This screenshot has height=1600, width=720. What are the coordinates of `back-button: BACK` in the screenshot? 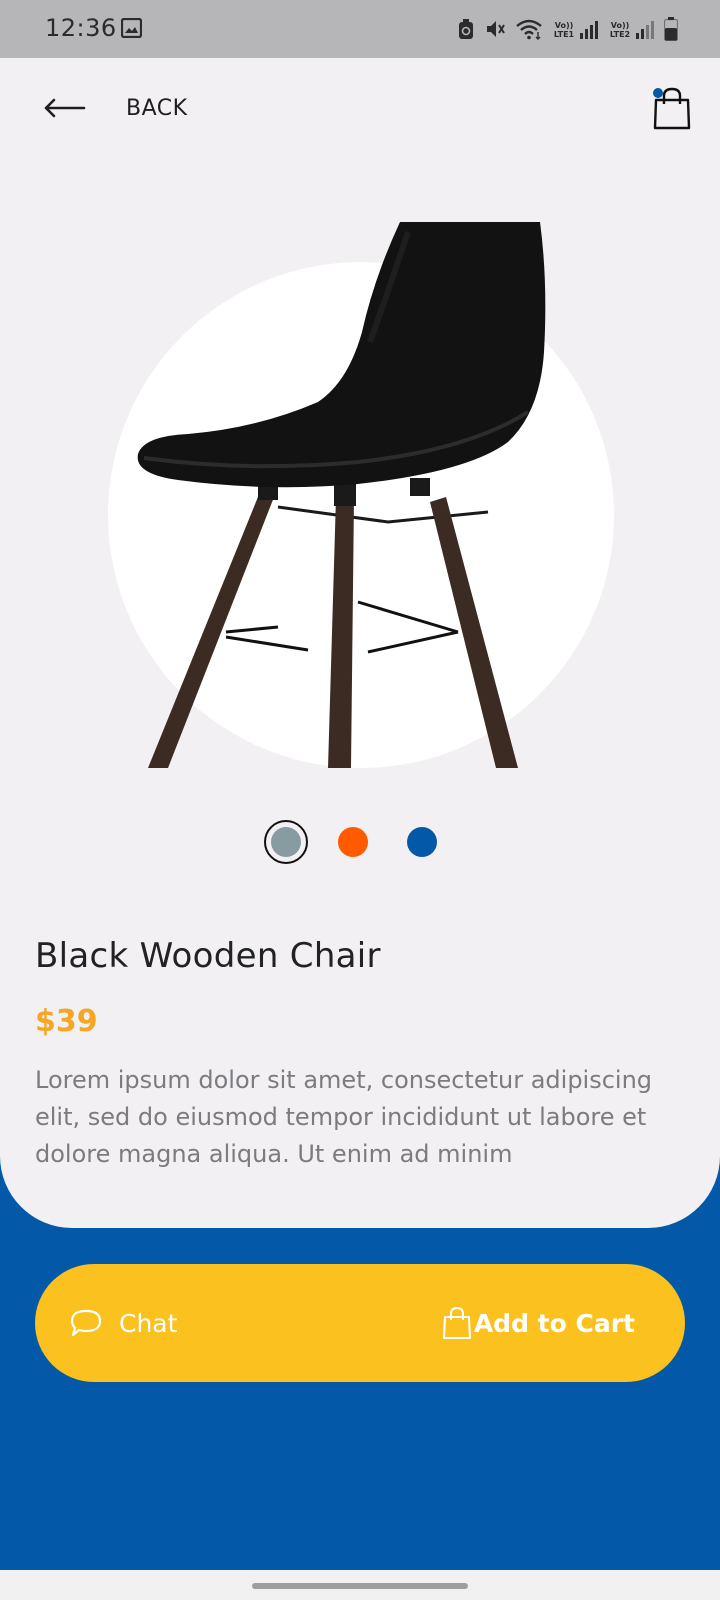 It's located at (127, 108).